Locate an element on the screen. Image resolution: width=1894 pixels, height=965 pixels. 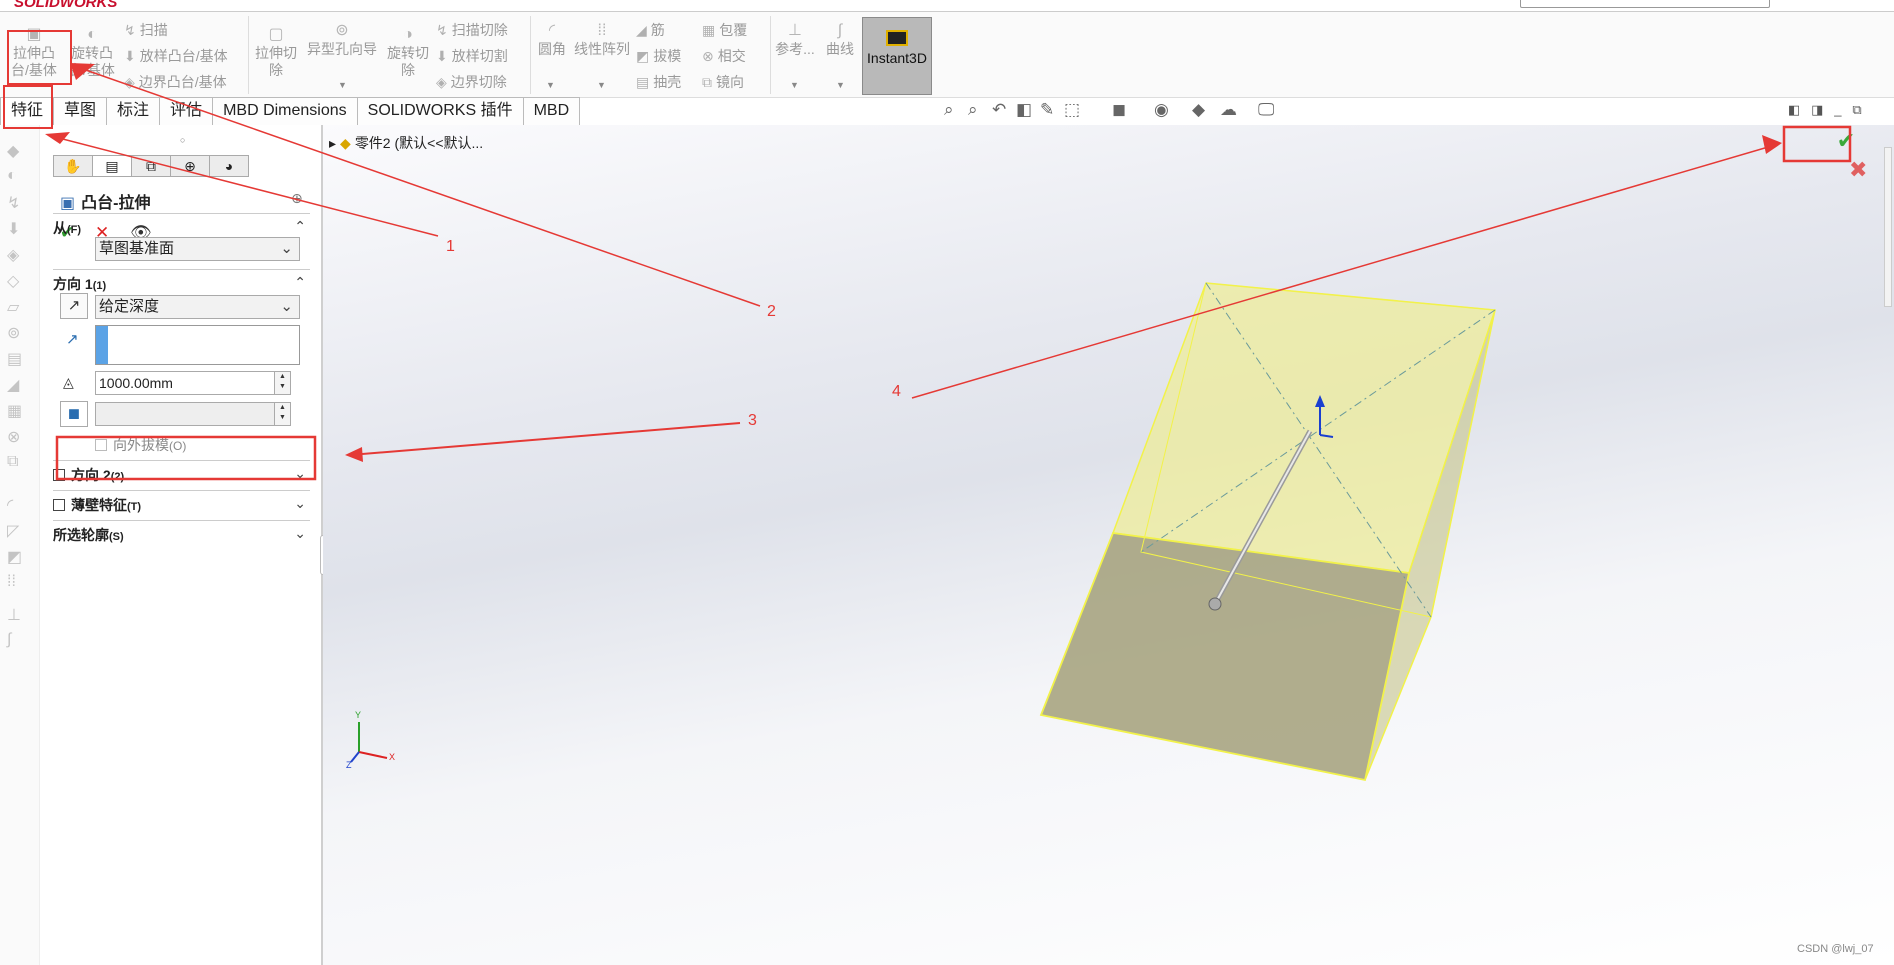
direction2-section: 方向 2(2) ⌄ is located at coordinates (181, 472).